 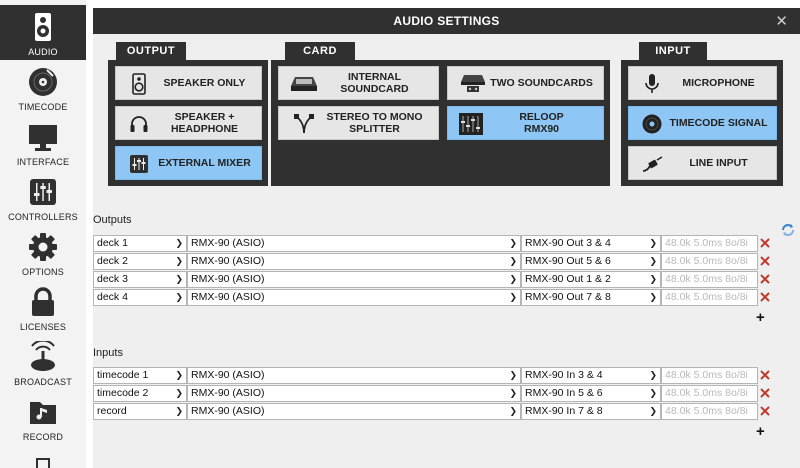 I want to click on option-label: INTERNAL SOUNDCARD, so click(x=374, y=83).